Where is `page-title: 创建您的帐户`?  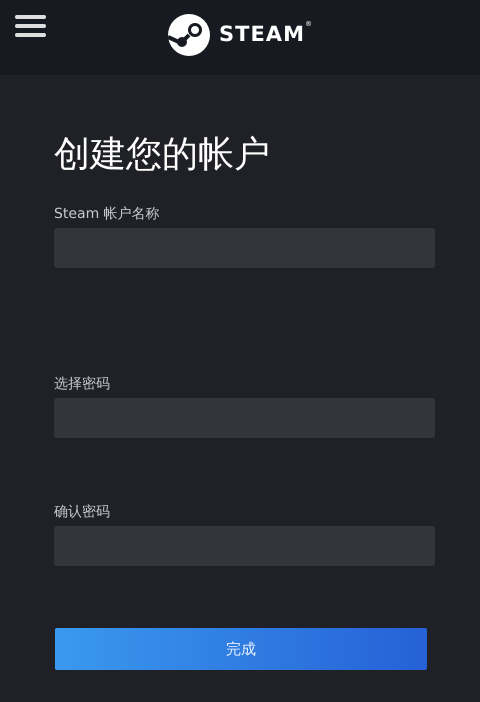 page-title: 创建您的帐户 is located at coordinates (162, 154).